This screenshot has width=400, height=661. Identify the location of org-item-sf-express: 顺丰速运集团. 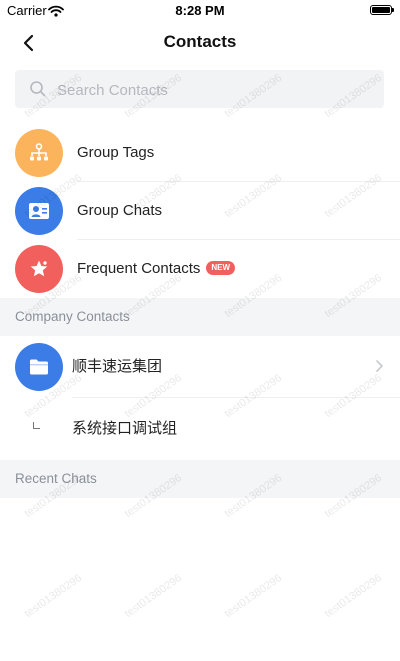
(200, 367).